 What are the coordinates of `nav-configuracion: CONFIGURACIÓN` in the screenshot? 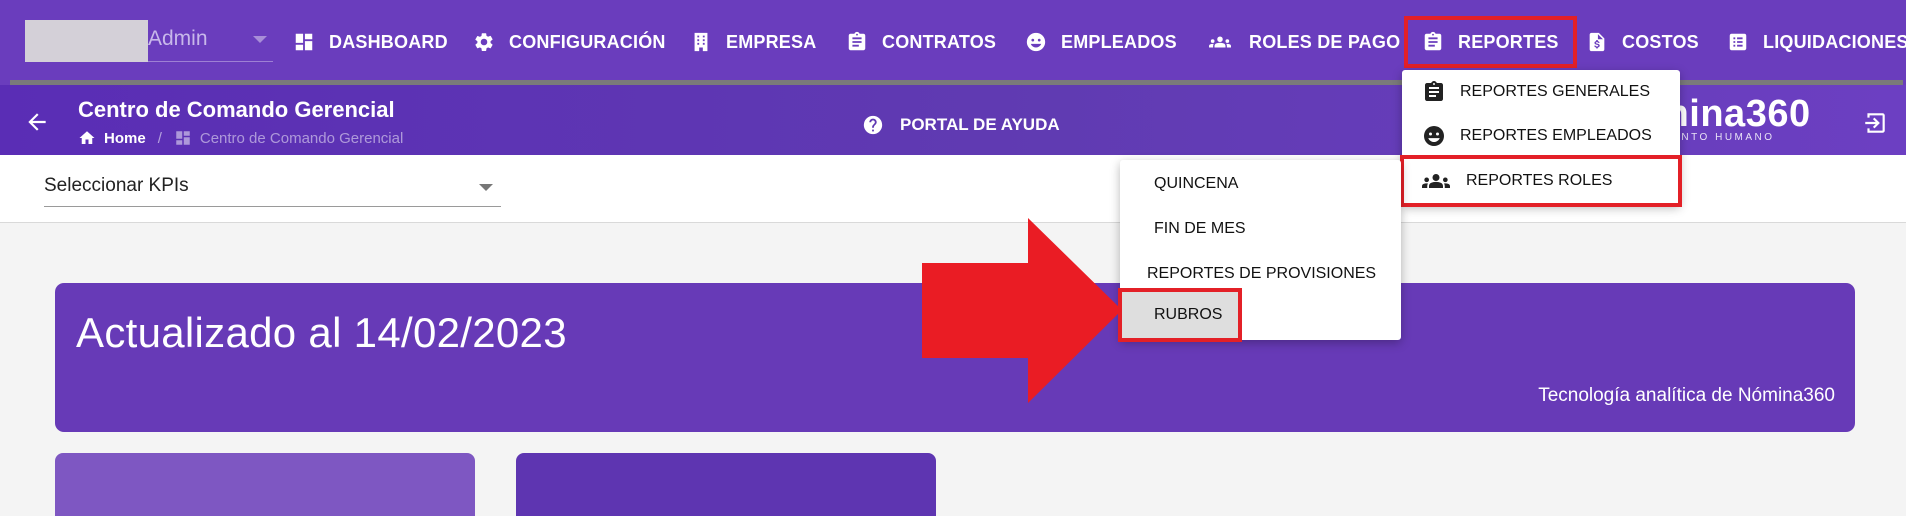 It's located at (569, 42).